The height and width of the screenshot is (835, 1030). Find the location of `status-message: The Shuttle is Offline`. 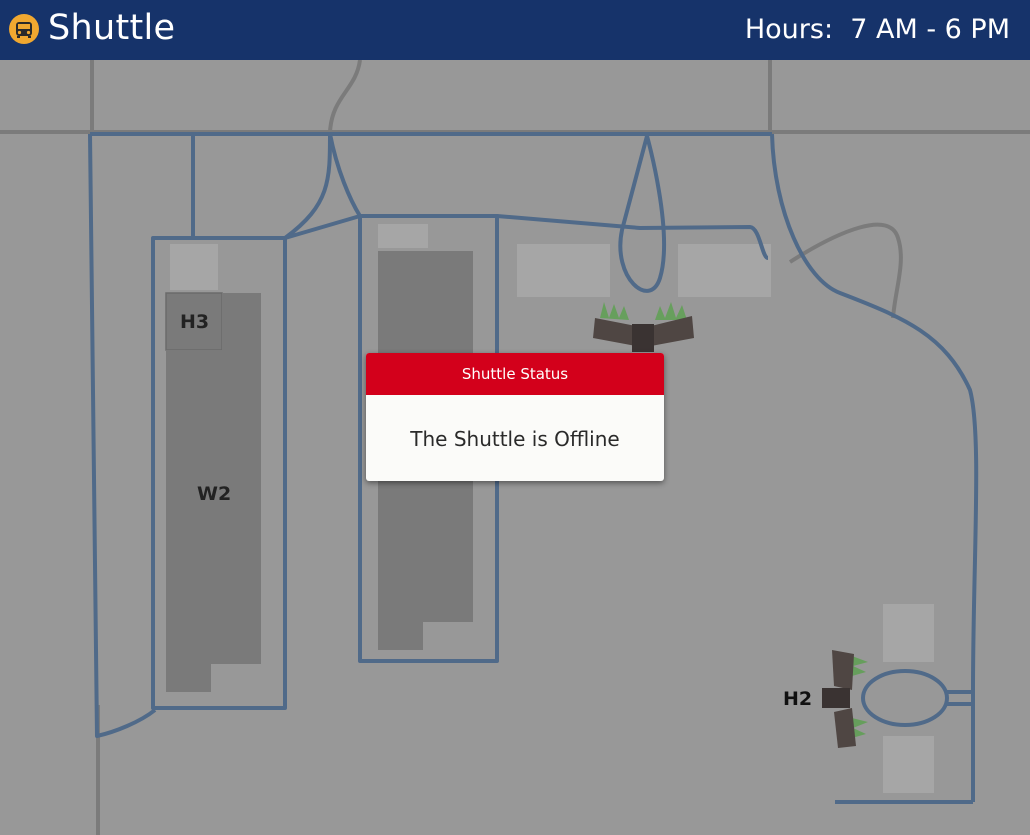

status-message: The Shuttle is Offline is located at coordinates (515, 439).